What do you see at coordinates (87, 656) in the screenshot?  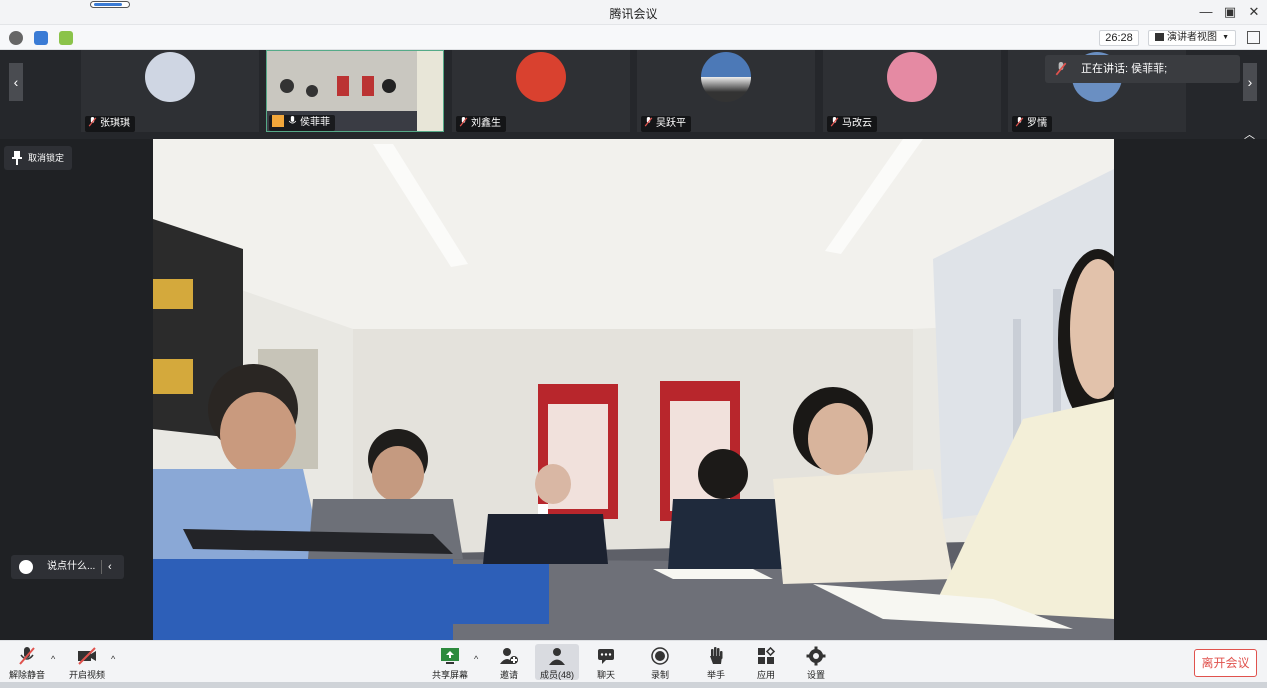 I see `camera-off-icon` at bounding box center [87, 656].